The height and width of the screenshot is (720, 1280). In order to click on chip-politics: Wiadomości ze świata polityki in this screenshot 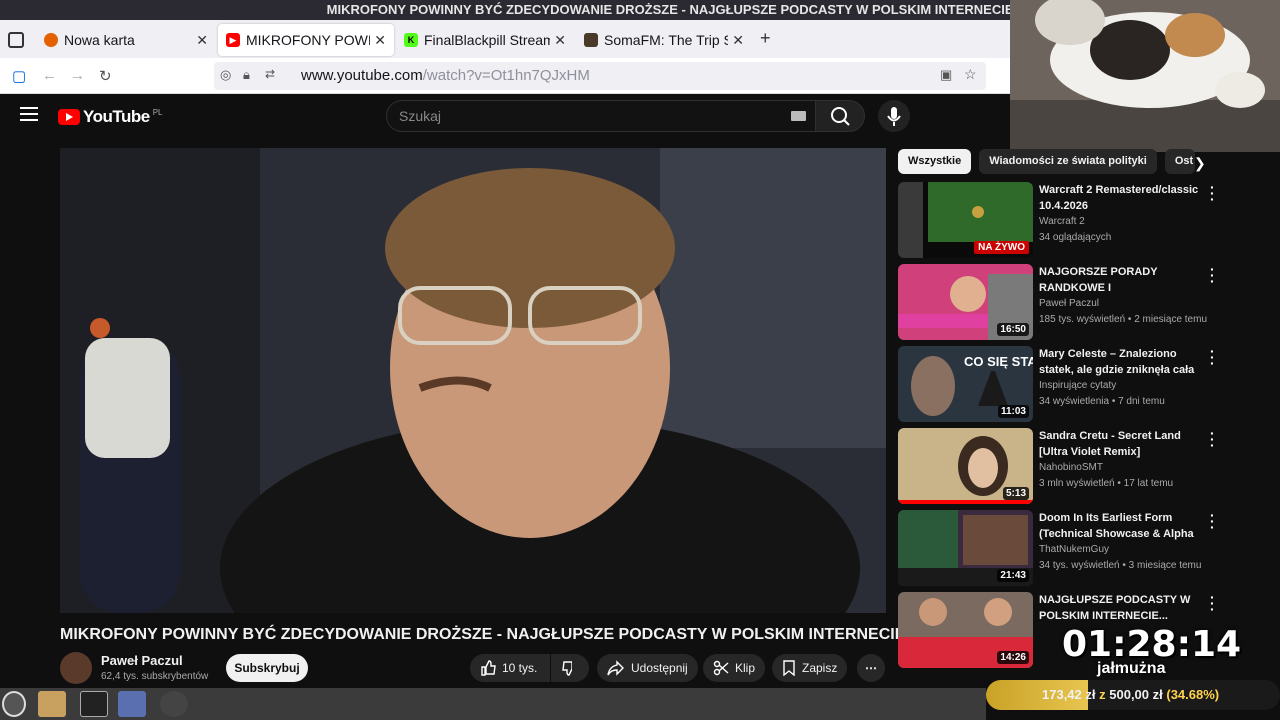, I will do `click(1068, 161)`.